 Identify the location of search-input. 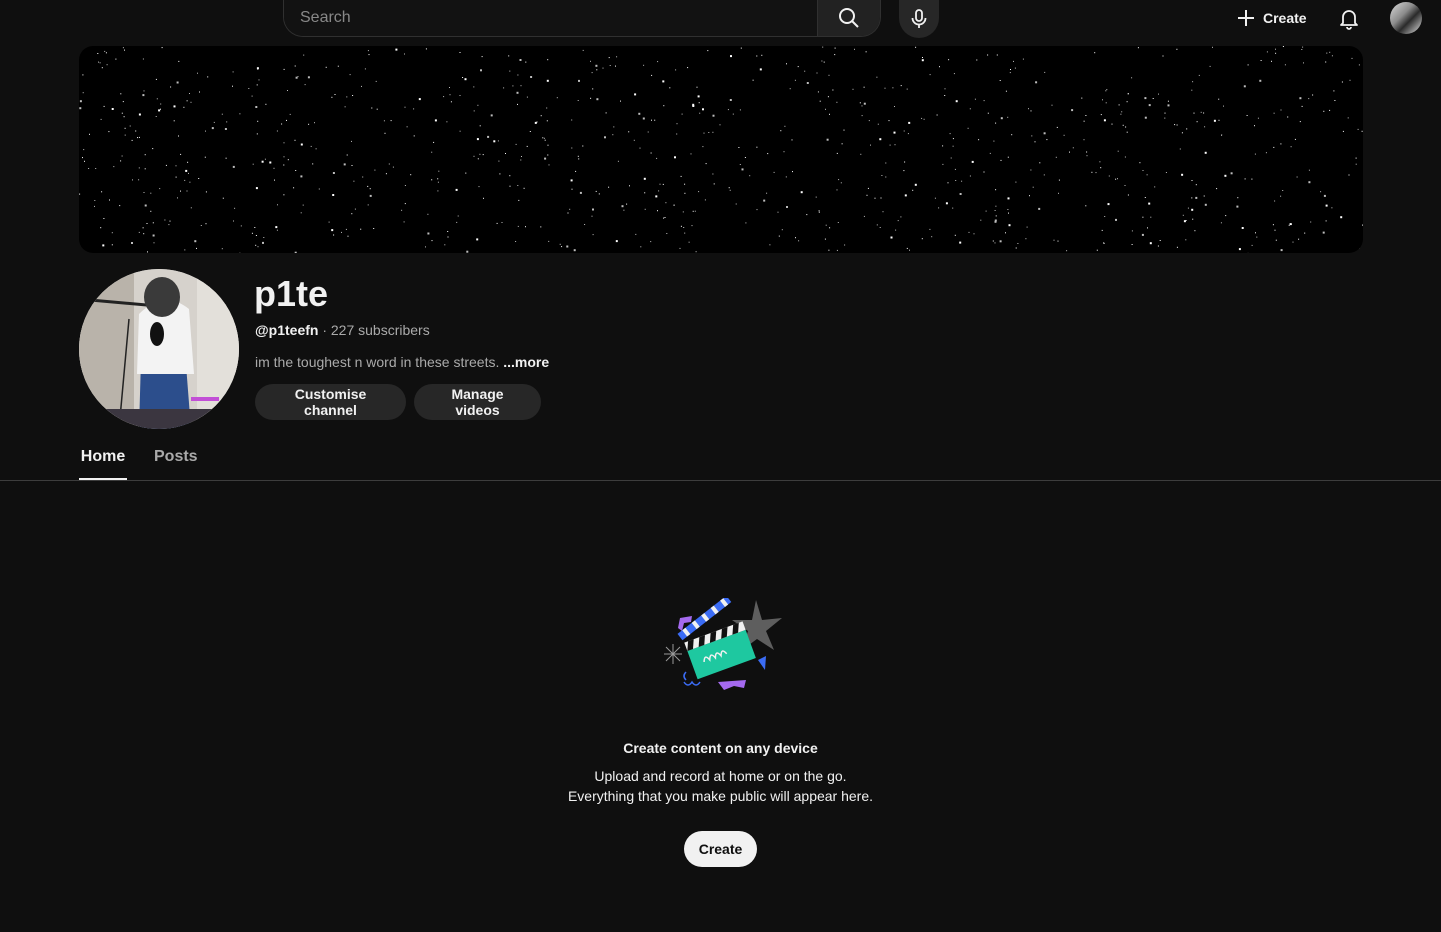
(550, 18).